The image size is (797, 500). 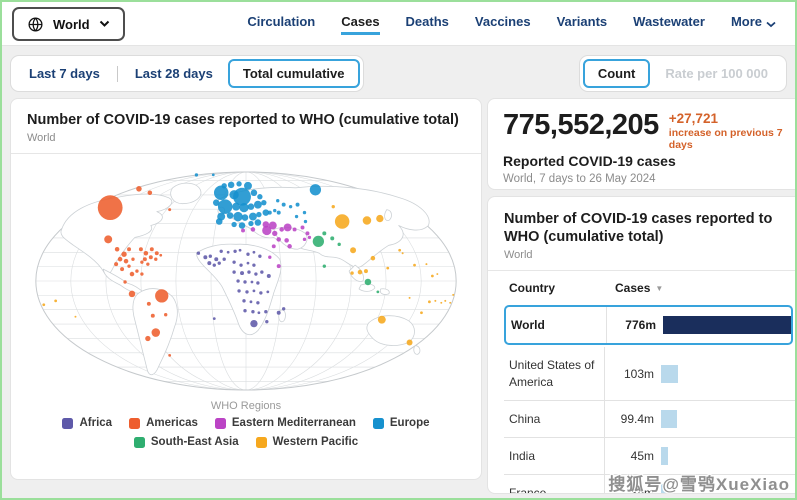 I want to click on nav-item-vaccines: Vaccines, so click(x=503, y=24).